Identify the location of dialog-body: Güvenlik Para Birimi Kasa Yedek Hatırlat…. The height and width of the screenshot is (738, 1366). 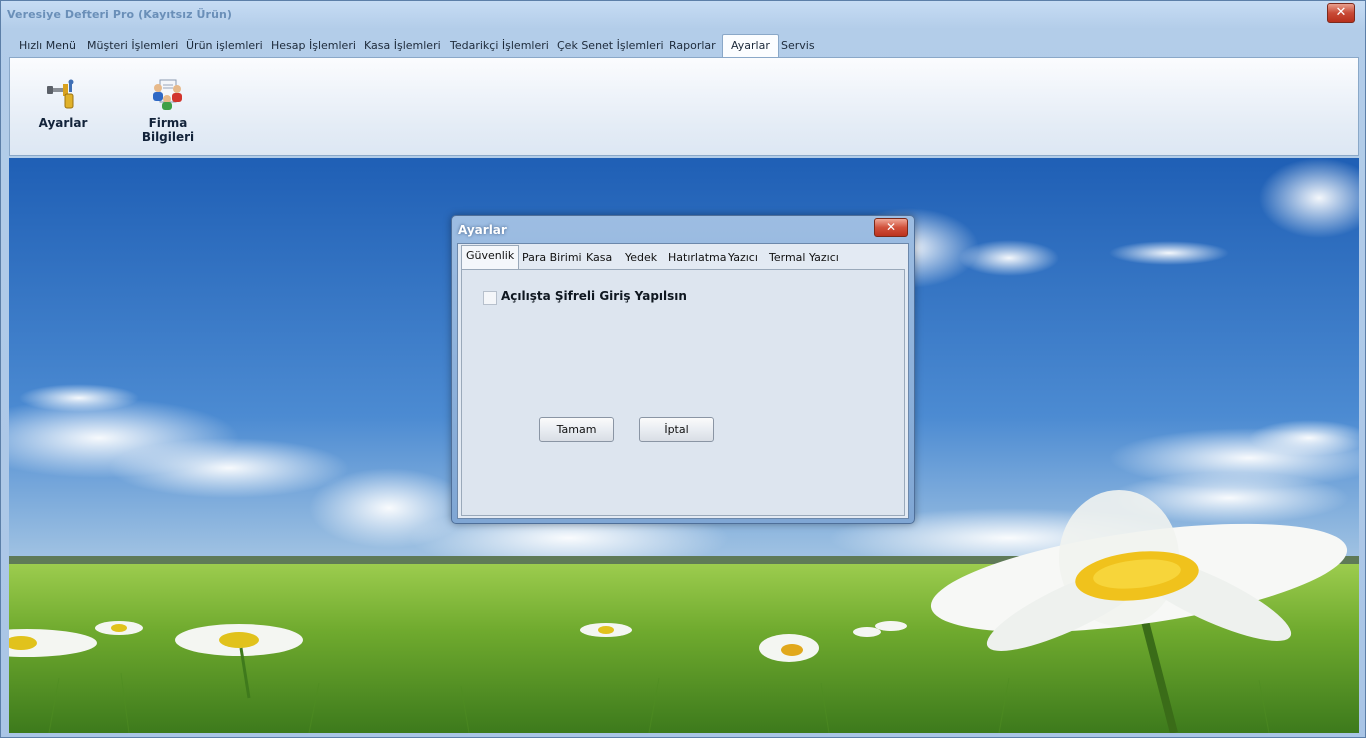
(683, 381).